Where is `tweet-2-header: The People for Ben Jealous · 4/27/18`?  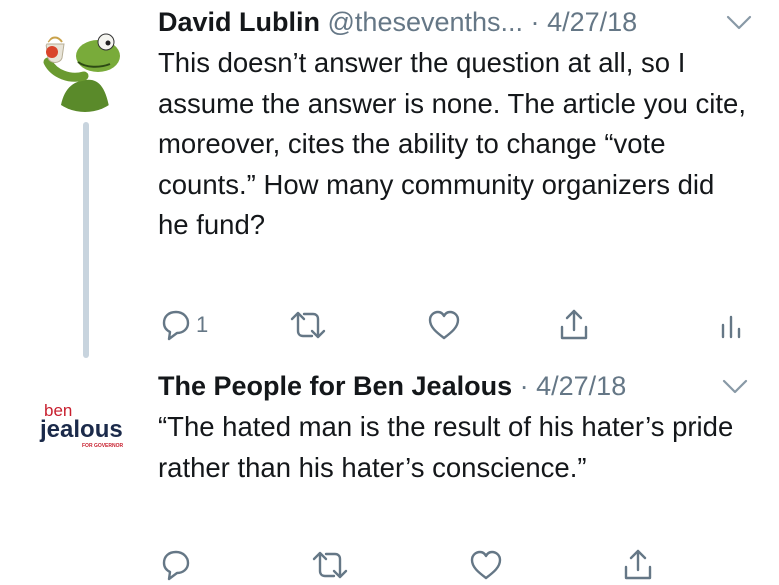
tweet-2-header: The People for Ben Jealous · 4/27/18 is located at coordinates (392, 386).